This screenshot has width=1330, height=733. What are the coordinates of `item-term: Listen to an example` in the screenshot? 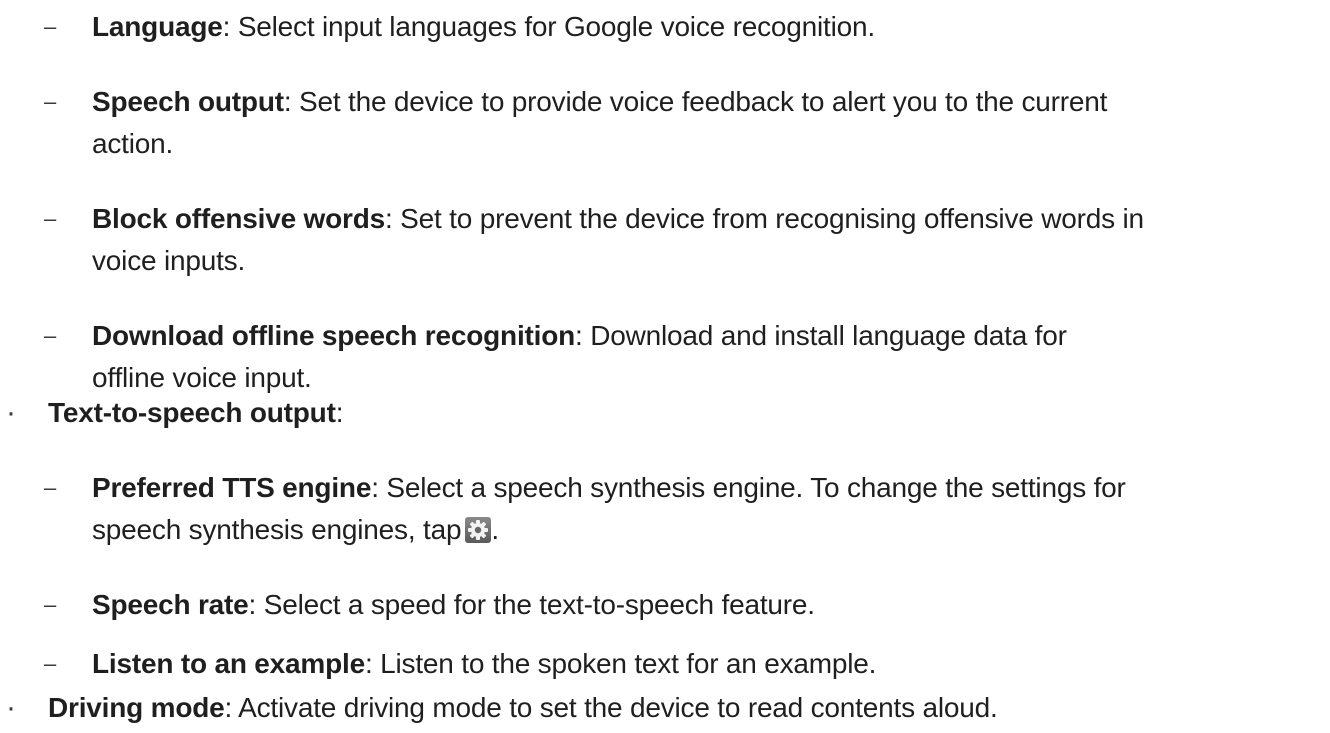 It's located at (228, 663).